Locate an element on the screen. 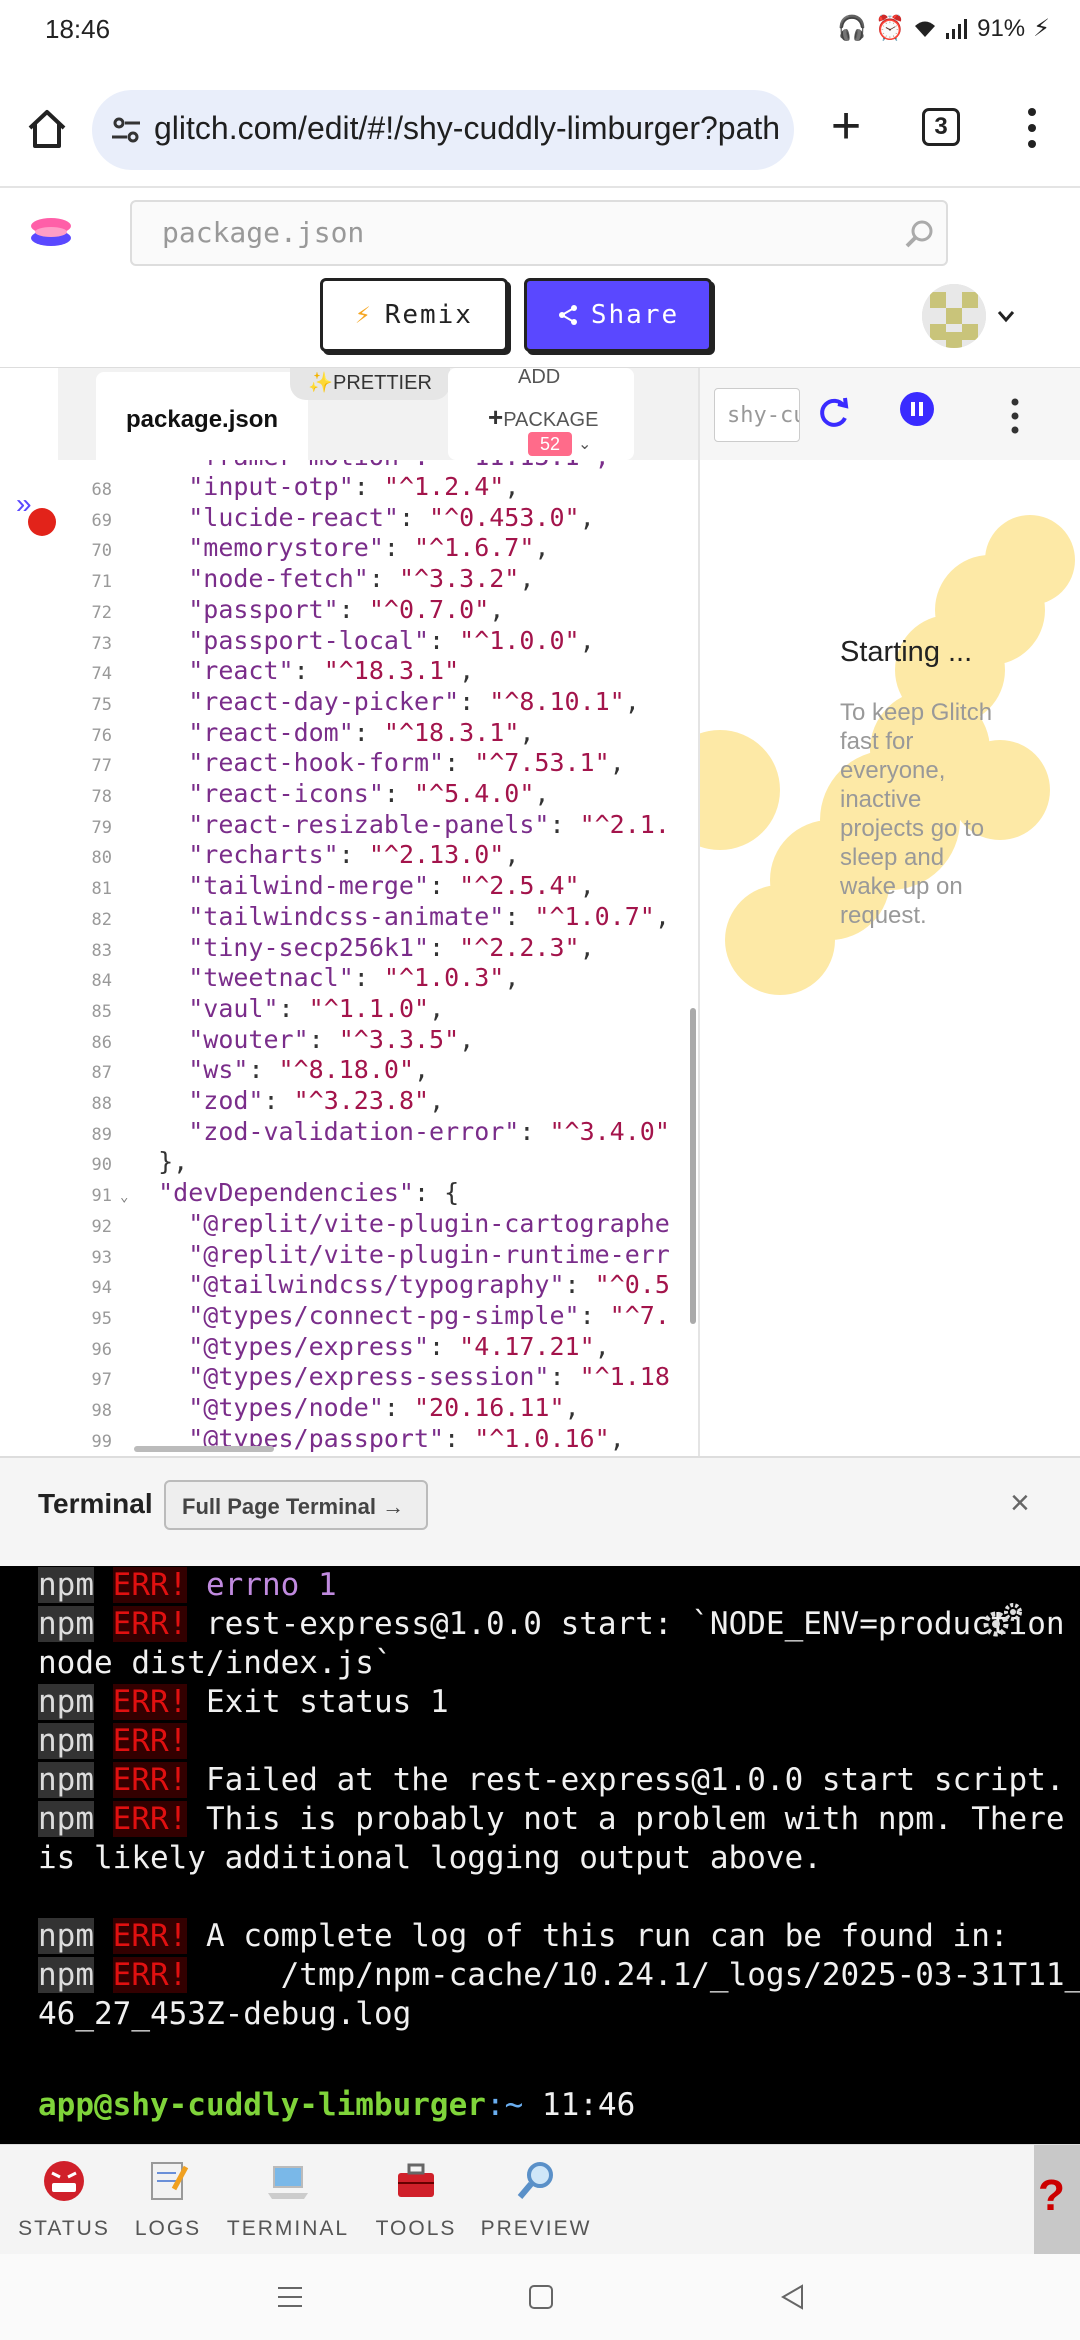 The image size is (1080, 2340). code-line: 92 "@replit/vite-plugin-cartographe is located at coordinates (378, 1224).